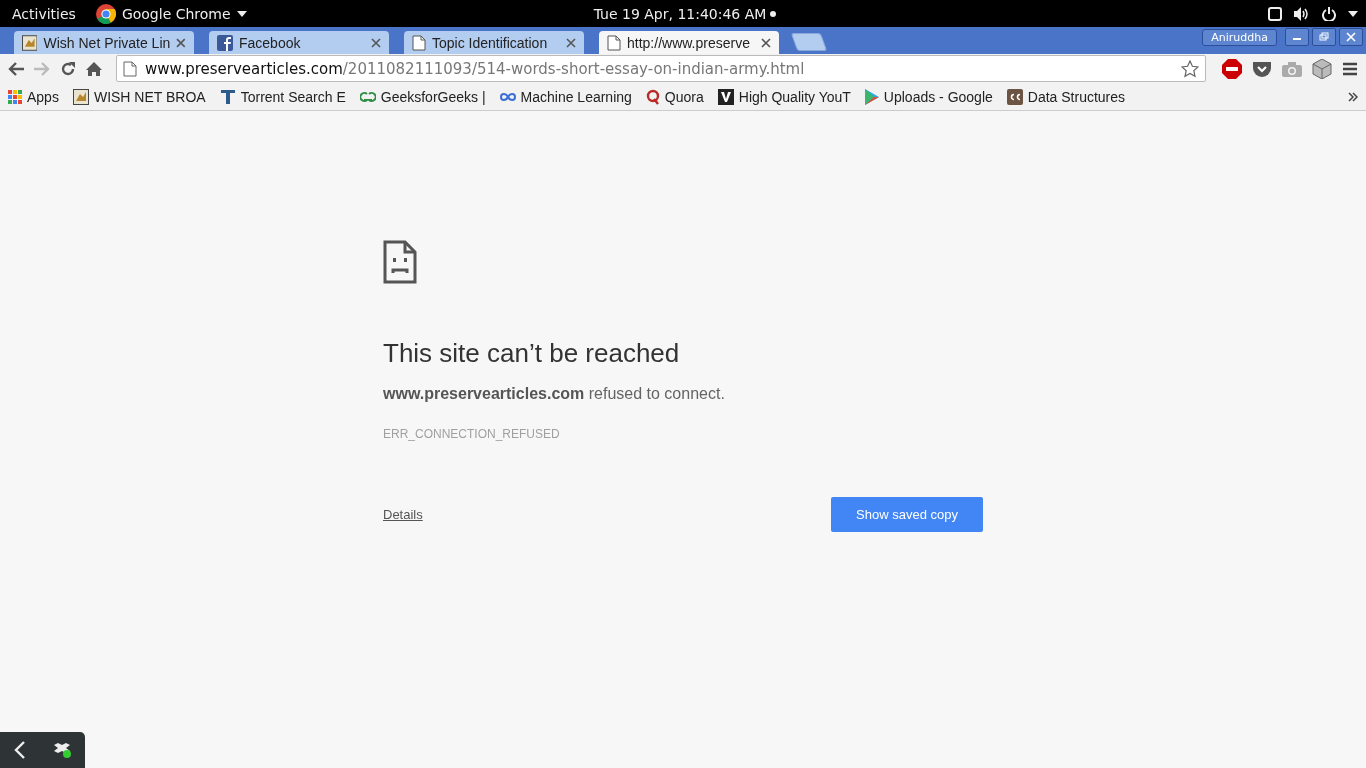  I want to click on error-title: This site can’t be reached, so click(531, 353).